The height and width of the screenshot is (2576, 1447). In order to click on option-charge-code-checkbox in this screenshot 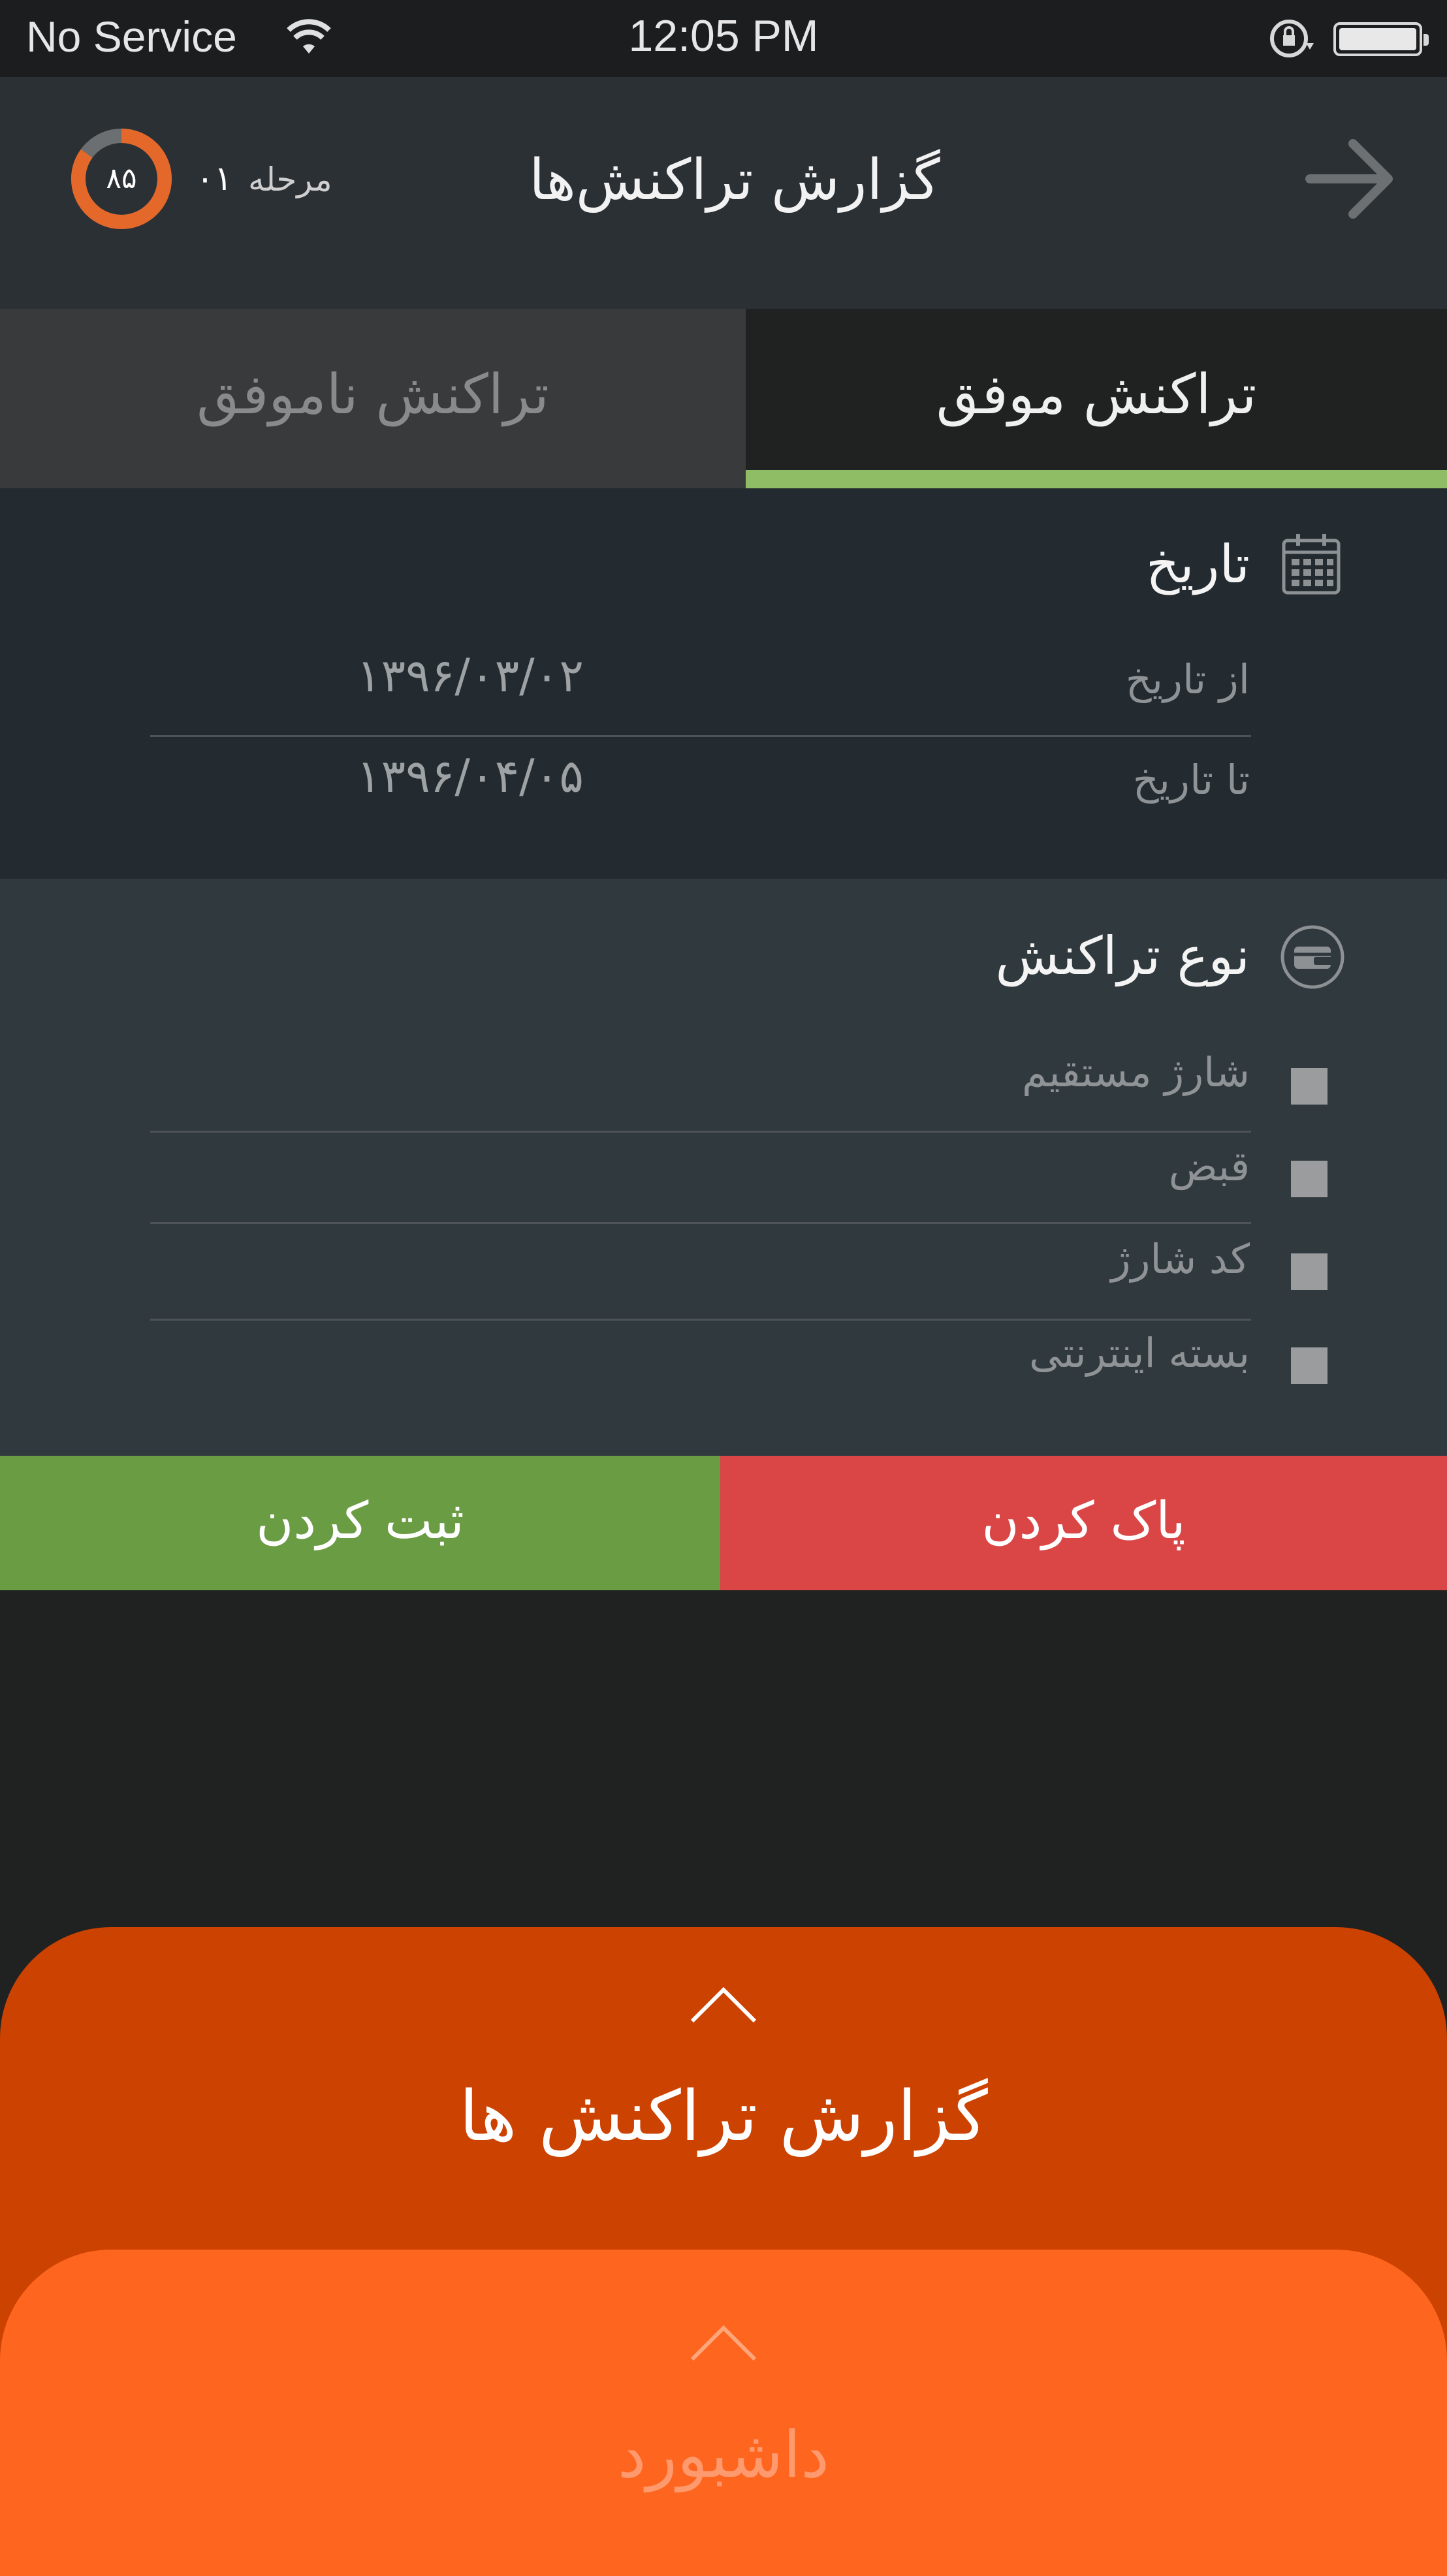, I will do `click(1309, 1271)`.